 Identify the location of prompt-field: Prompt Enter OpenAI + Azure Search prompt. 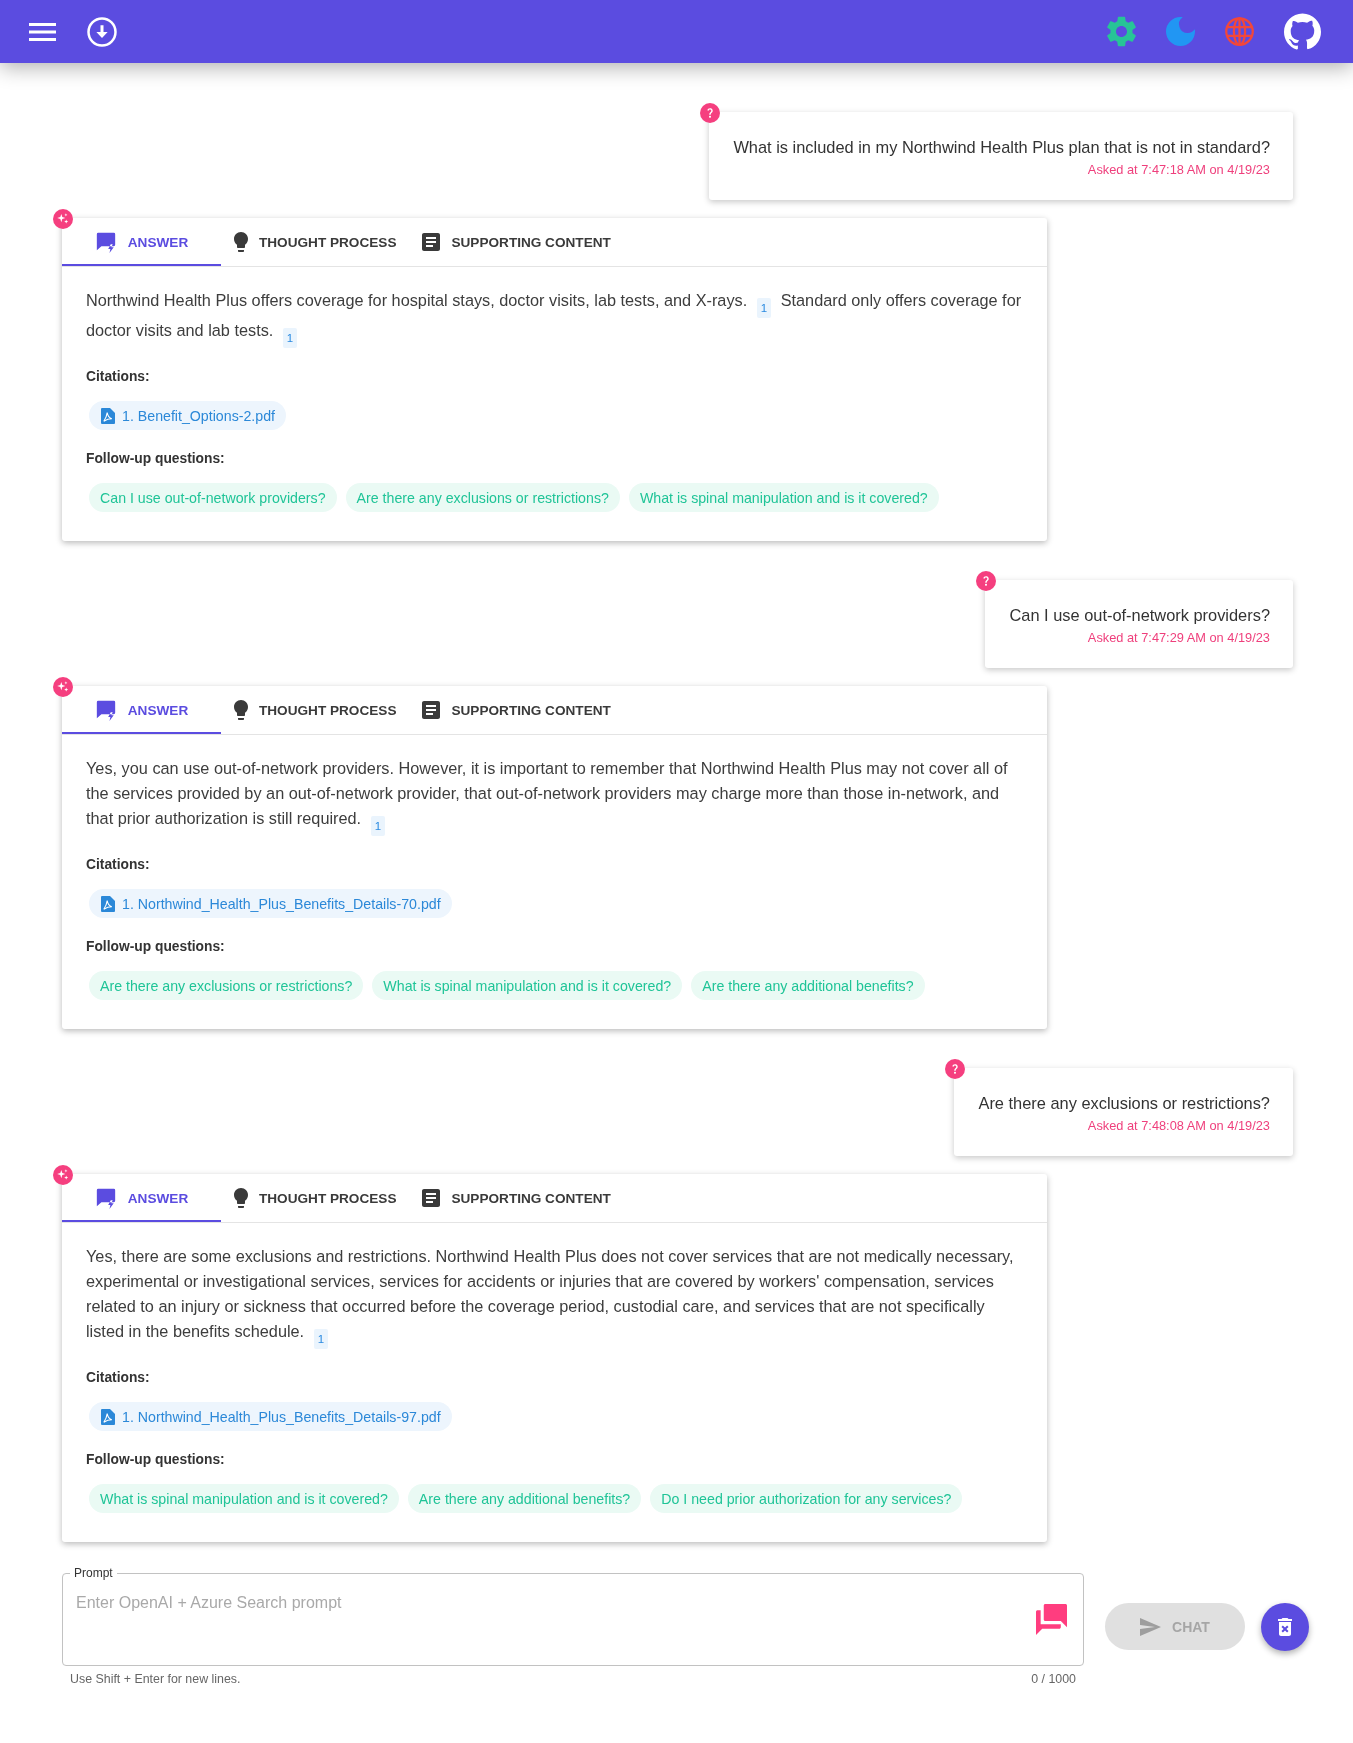
(573, 1616).